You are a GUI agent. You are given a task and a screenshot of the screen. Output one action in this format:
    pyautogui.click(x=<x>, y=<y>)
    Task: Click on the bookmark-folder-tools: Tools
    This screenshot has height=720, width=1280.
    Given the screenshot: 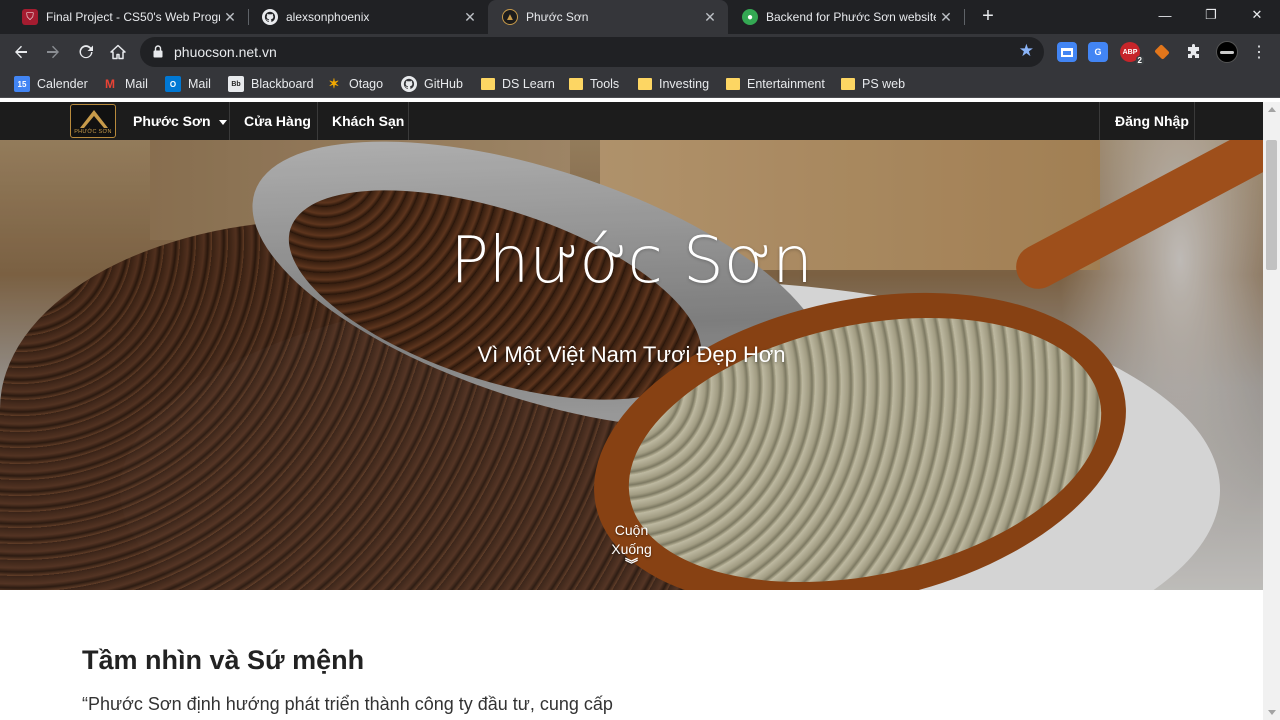 What is the action you would take?
    pyautogui.click(x=594, y=84)
    